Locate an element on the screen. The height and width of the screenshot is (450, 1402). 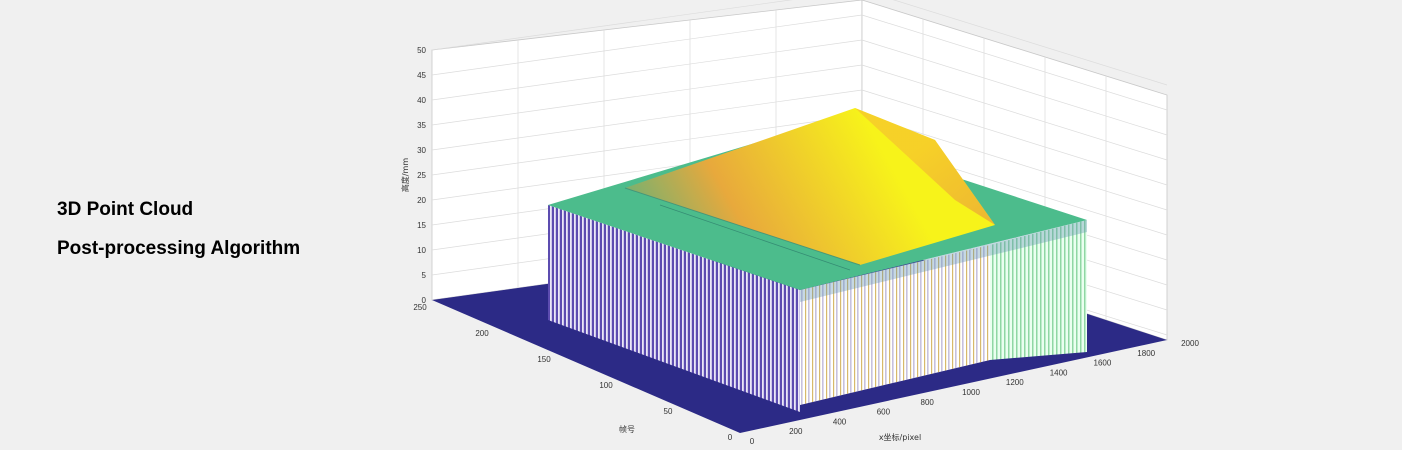
z-tick-label: 15 is located at coordinates (421, 225).